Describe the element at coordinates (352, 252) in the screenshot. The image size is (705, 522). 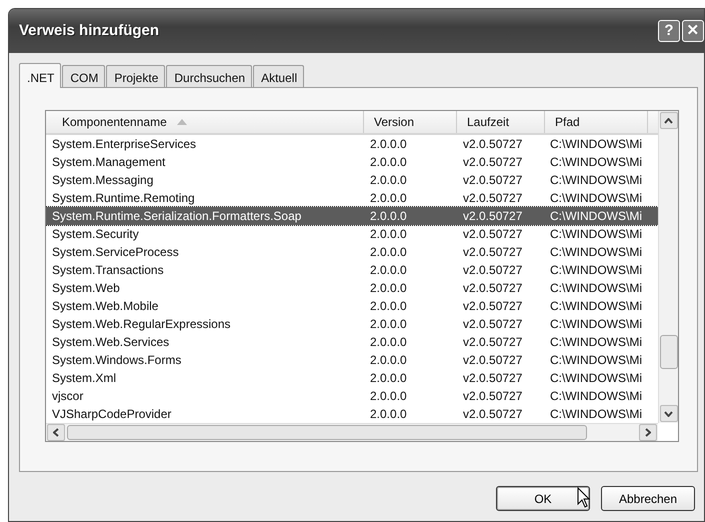
I see `table-row: System.ServiceProcess 2.0.0.0 v2.0.50727 C:\WINDOWS\Mi` at that location.